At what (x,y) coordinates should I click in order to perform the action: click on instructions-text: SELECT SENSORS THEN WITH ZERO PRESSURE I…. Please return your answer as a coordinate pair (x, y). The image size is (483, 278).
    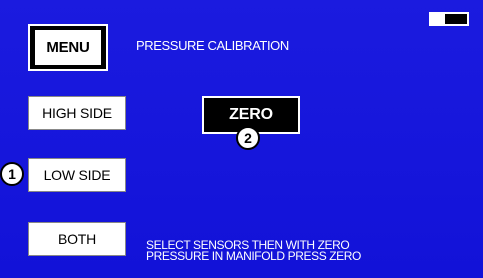
    Looking at the image, I should click on (253, 251).